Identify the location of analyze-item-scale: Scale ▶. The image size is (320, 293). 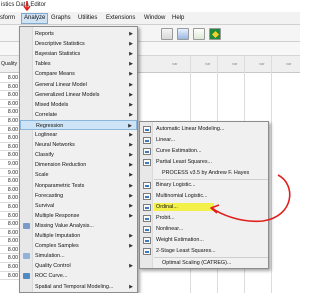
(78, 175).